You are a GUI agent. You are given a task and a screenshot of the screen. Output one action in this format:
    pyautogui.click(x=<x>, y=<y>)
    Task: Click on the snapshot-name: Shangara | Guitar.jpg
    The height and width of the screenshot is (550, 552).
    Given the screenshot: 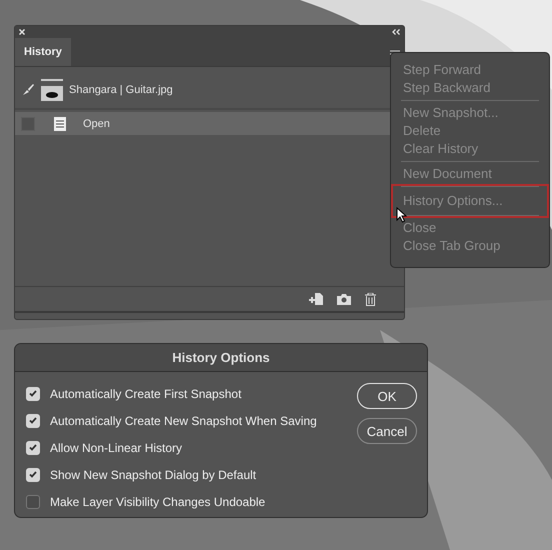 What is the action you would take?
    pyautogui.click(x=121, y=90)
    